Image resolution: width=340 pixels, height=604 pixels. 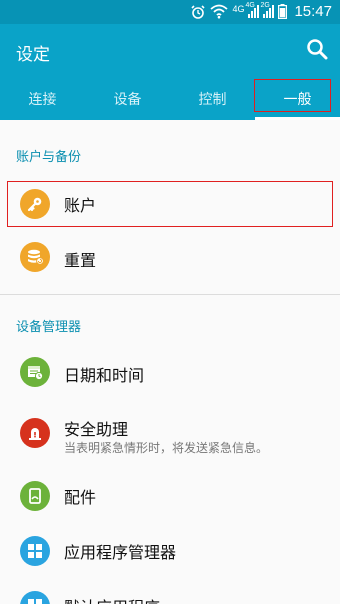 I want to click on list-item-application-manager: 应用程序管理器, so click(x=170, y=551).